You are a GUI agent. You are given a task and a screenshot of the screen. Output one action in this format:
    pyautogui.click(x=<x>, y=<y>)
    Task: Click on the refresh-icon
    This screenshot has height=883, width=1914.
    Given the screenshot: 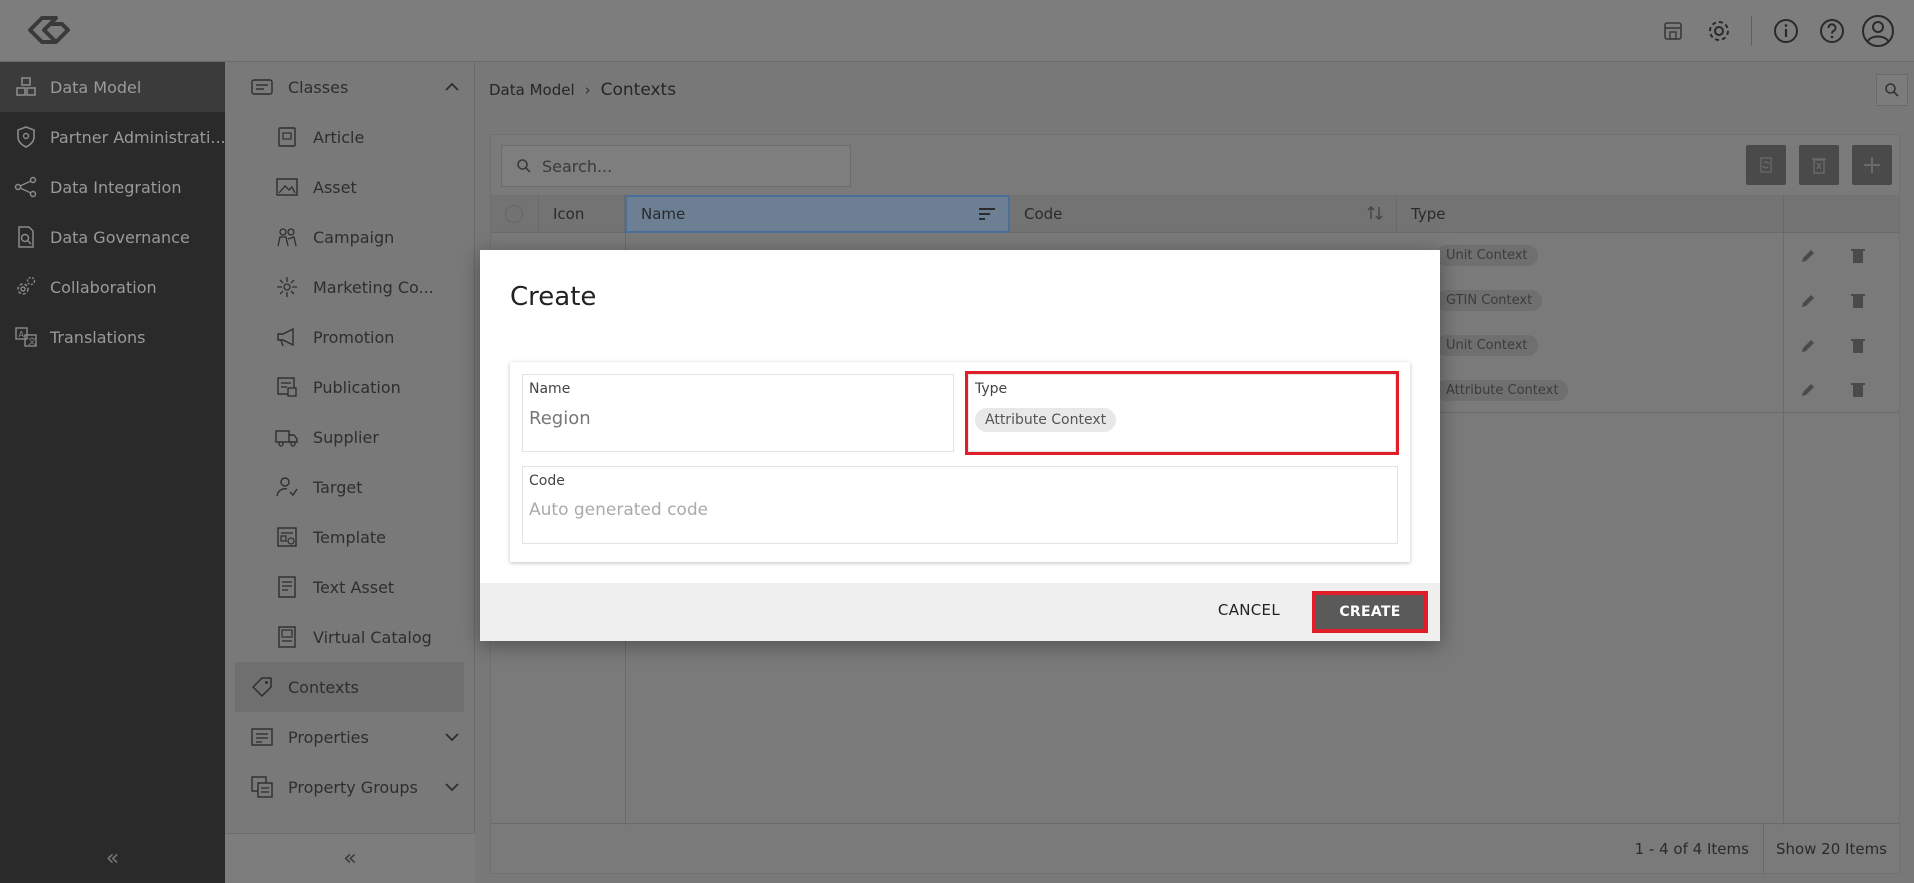 What is the action you would take?
    pyautogui.click(x=1766, y=165)
    